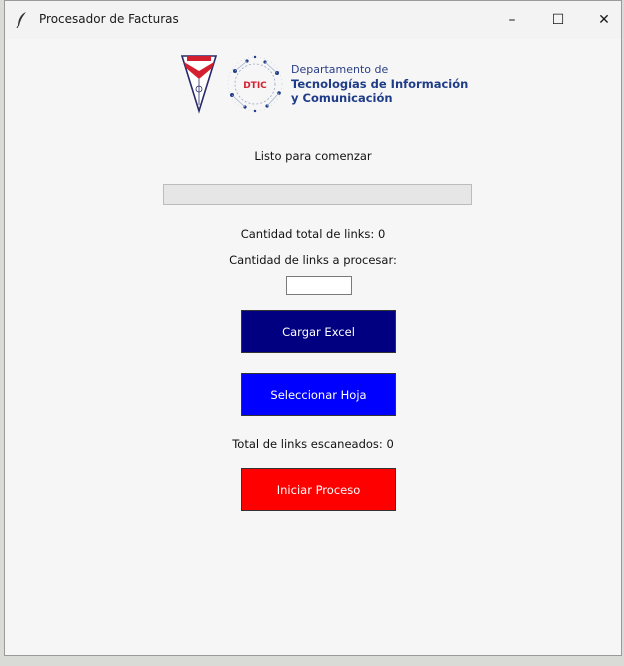 This screenshot has height=666, width=624. What do you see at coordinates (558, 20) in the screenshot?
I see `maximize-button: ☐` at bounding box center [558, 20].